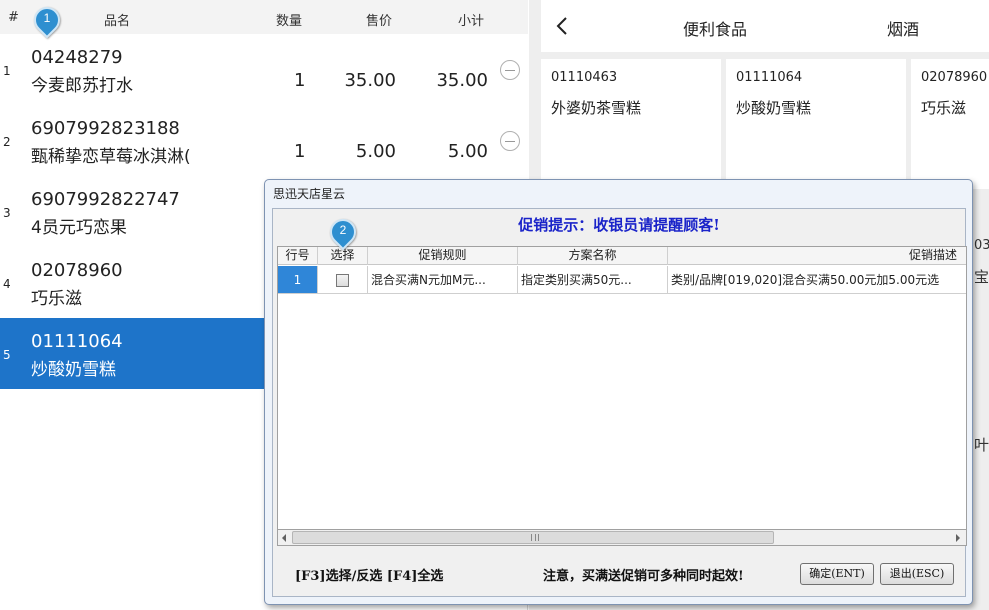 The image size is (989, 610). What do you see at coordinates (562, 26) in the screenshot?
I see `chevron-left-icon` at bounding box center [562, 26].